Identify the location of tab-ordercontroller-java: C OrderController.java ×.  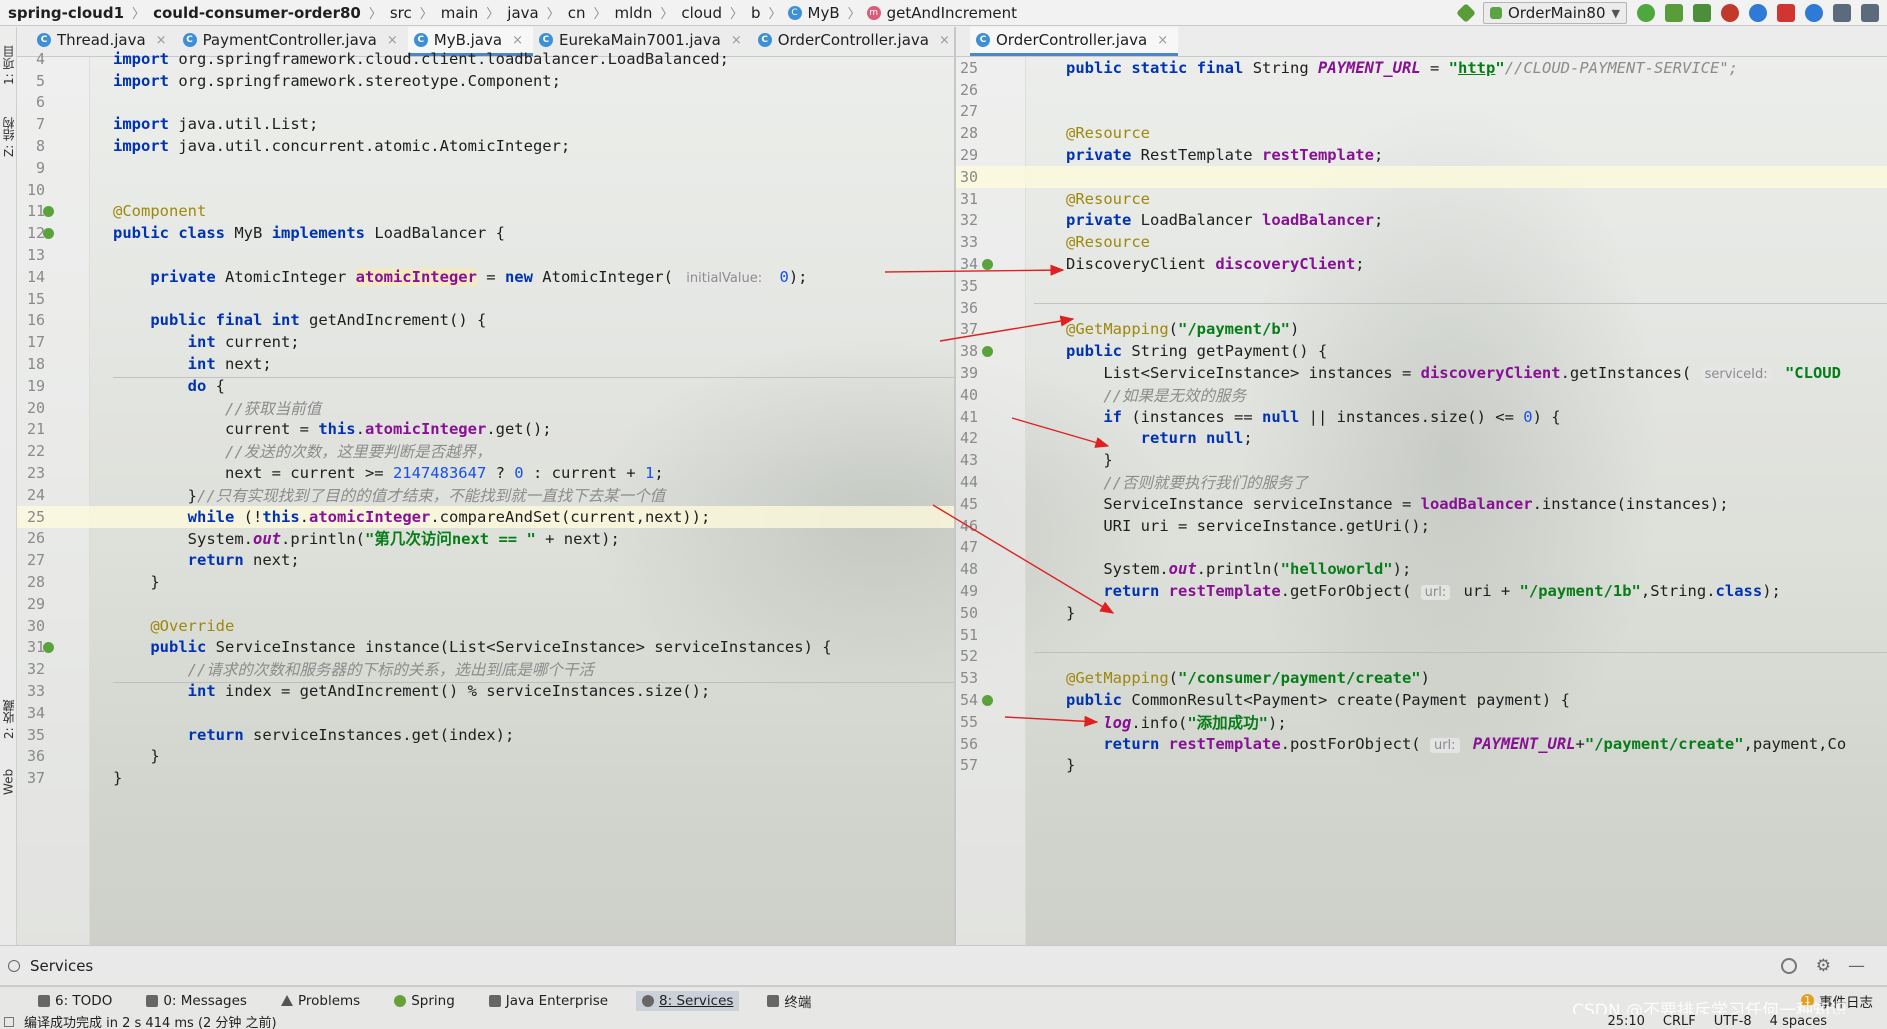
(1074, 41).